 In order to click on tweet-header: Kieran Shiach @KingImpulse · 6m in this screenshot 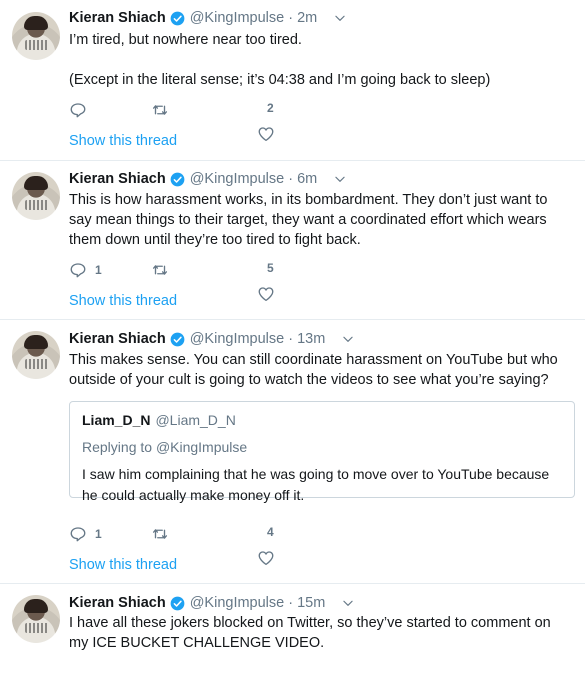, I will do `click(208, 179)`.